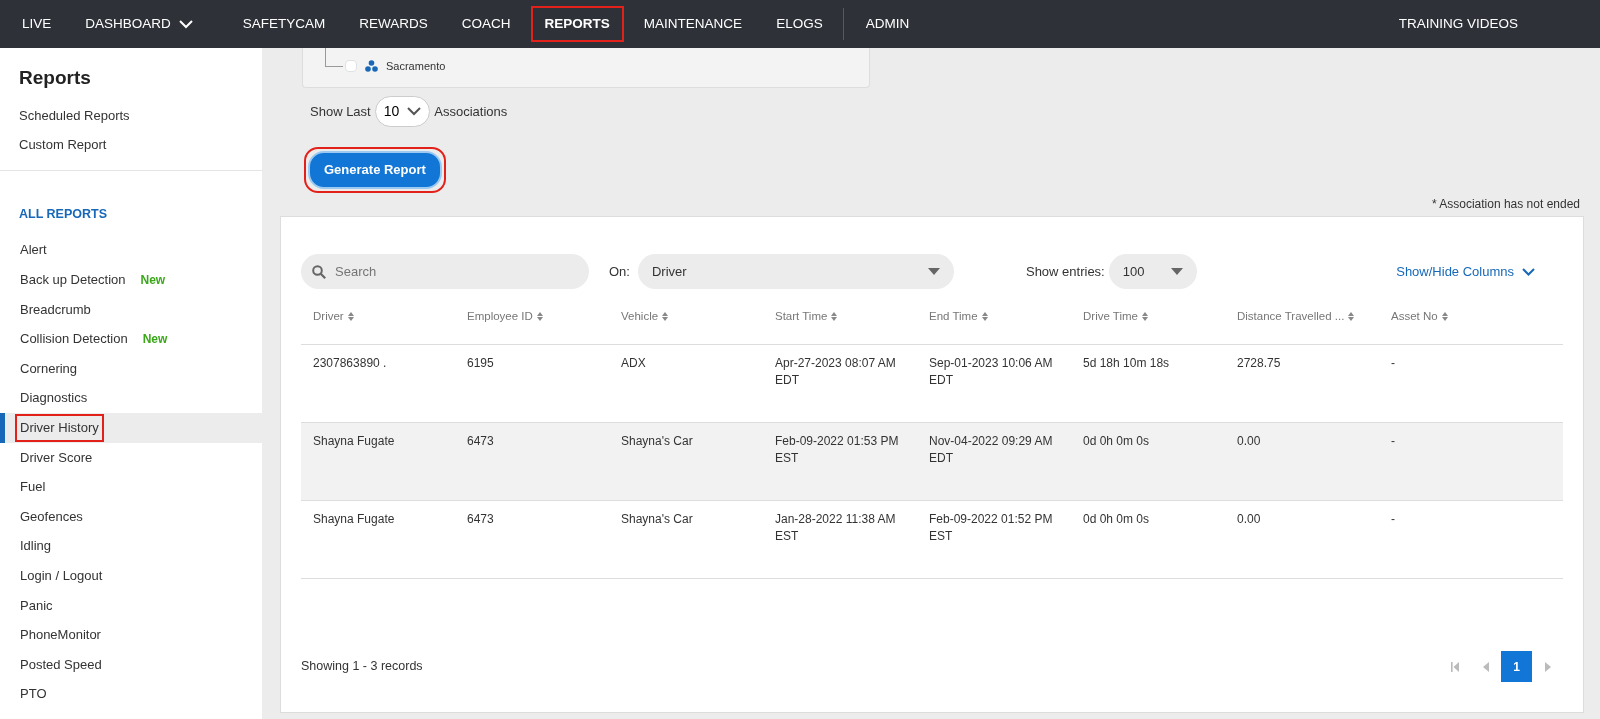 This screenshot has height=719, width=1600. Describe the element at coordinates (131, 546) in the screenshot. I see `sidebar-item: Idling` at that location.